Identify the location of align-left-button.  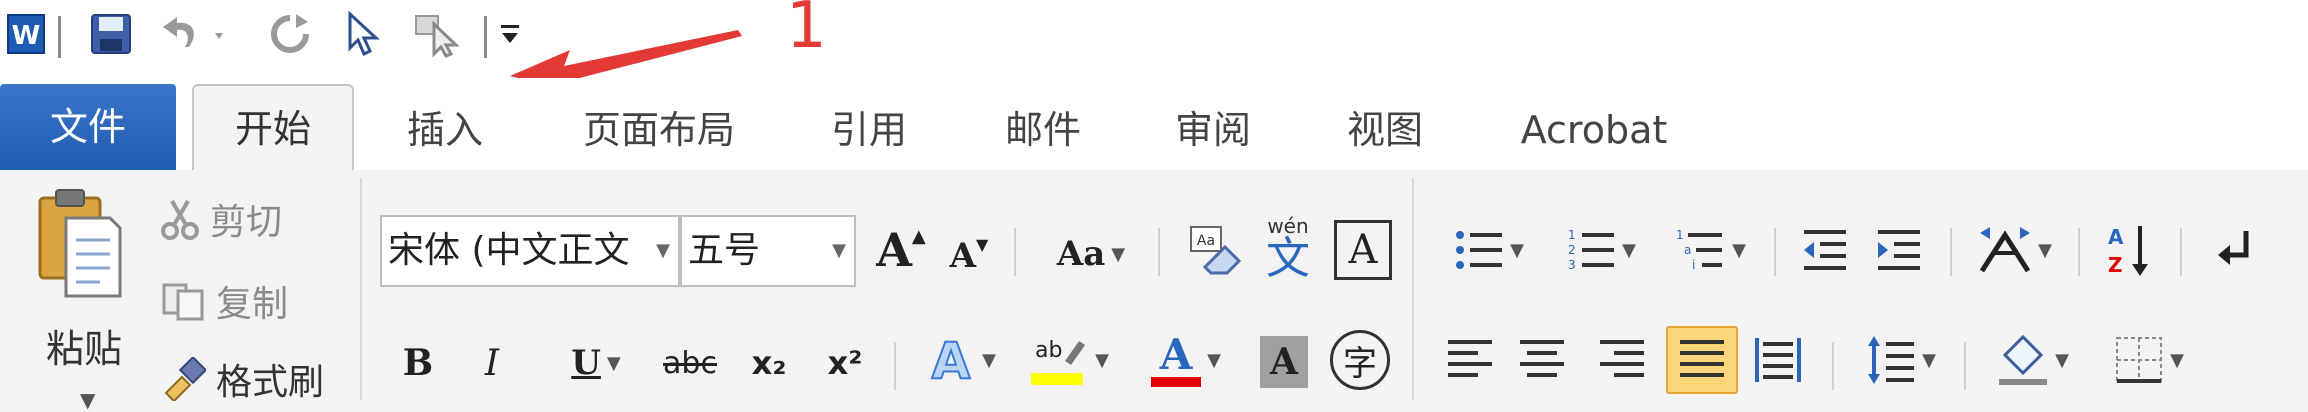
(1470, 360).